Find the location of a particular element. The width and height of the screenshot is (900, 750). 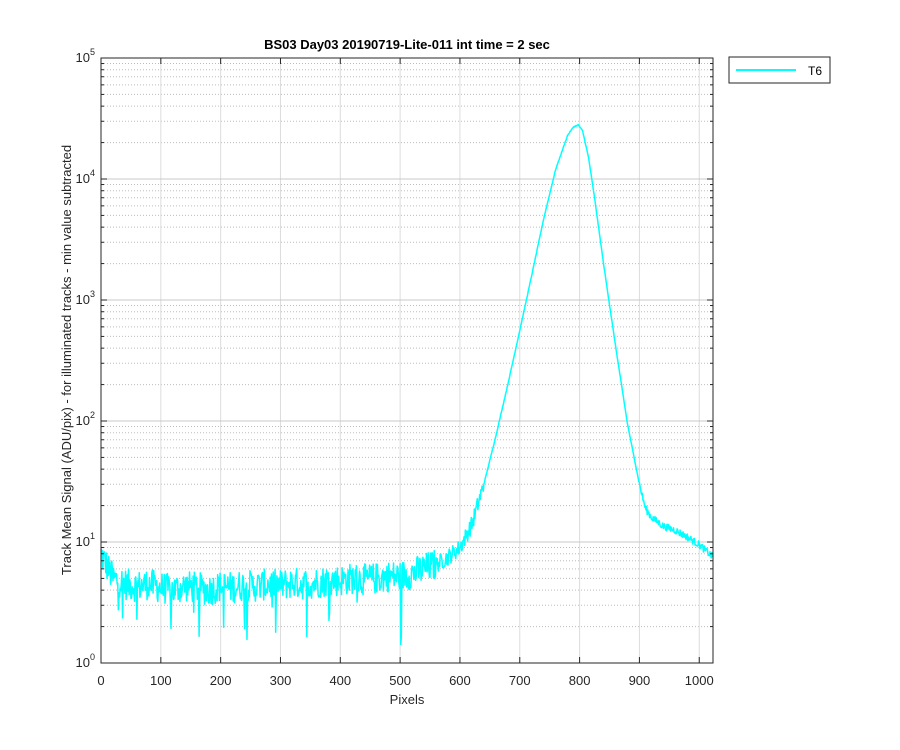

y-tick-label: 105 is located at coordinates (85, 56).